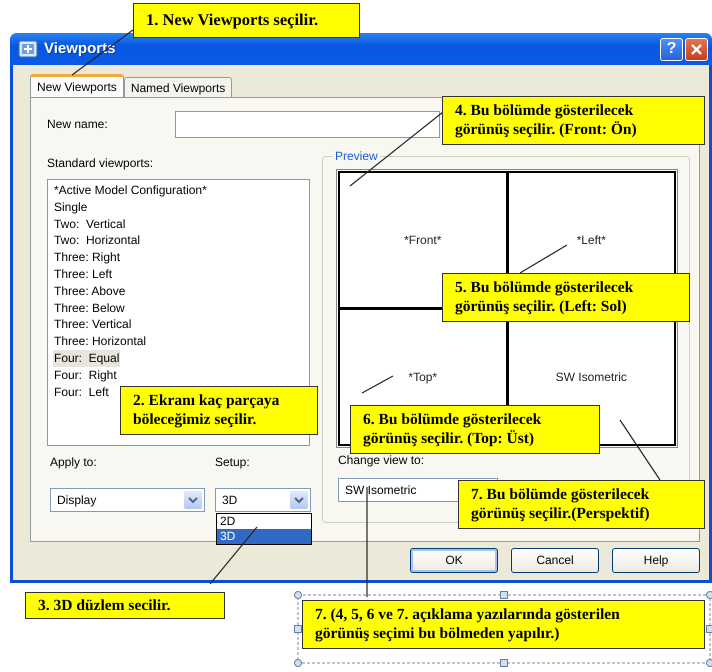 This screenshot has height=672, width=712. What do you see at coordinates (87, 257) in the screenshot?
I see `list-item: Three: Right` at bounding box center [87, 257].